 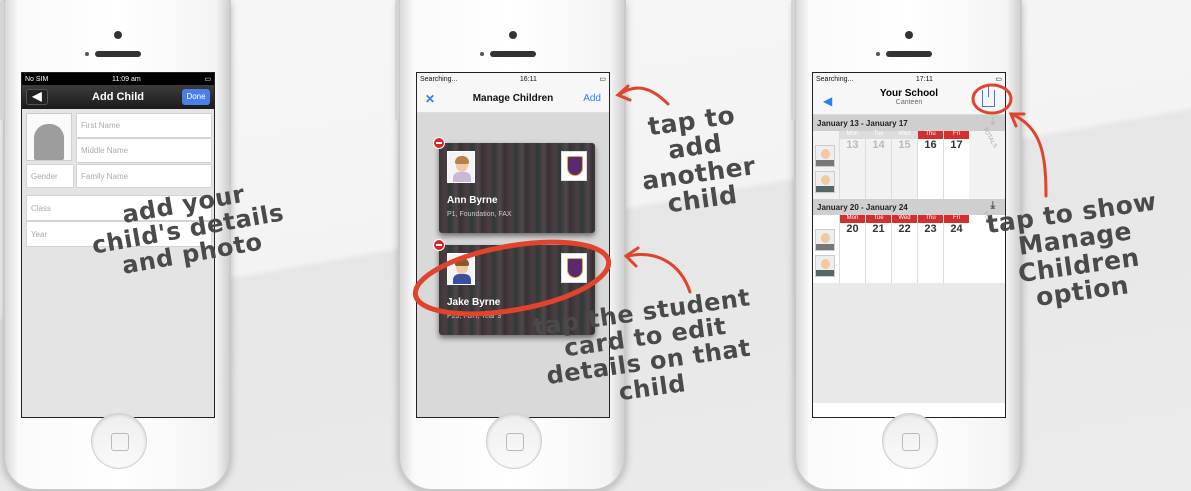 I want to click on photo-picker, so click(x=49, y=137).